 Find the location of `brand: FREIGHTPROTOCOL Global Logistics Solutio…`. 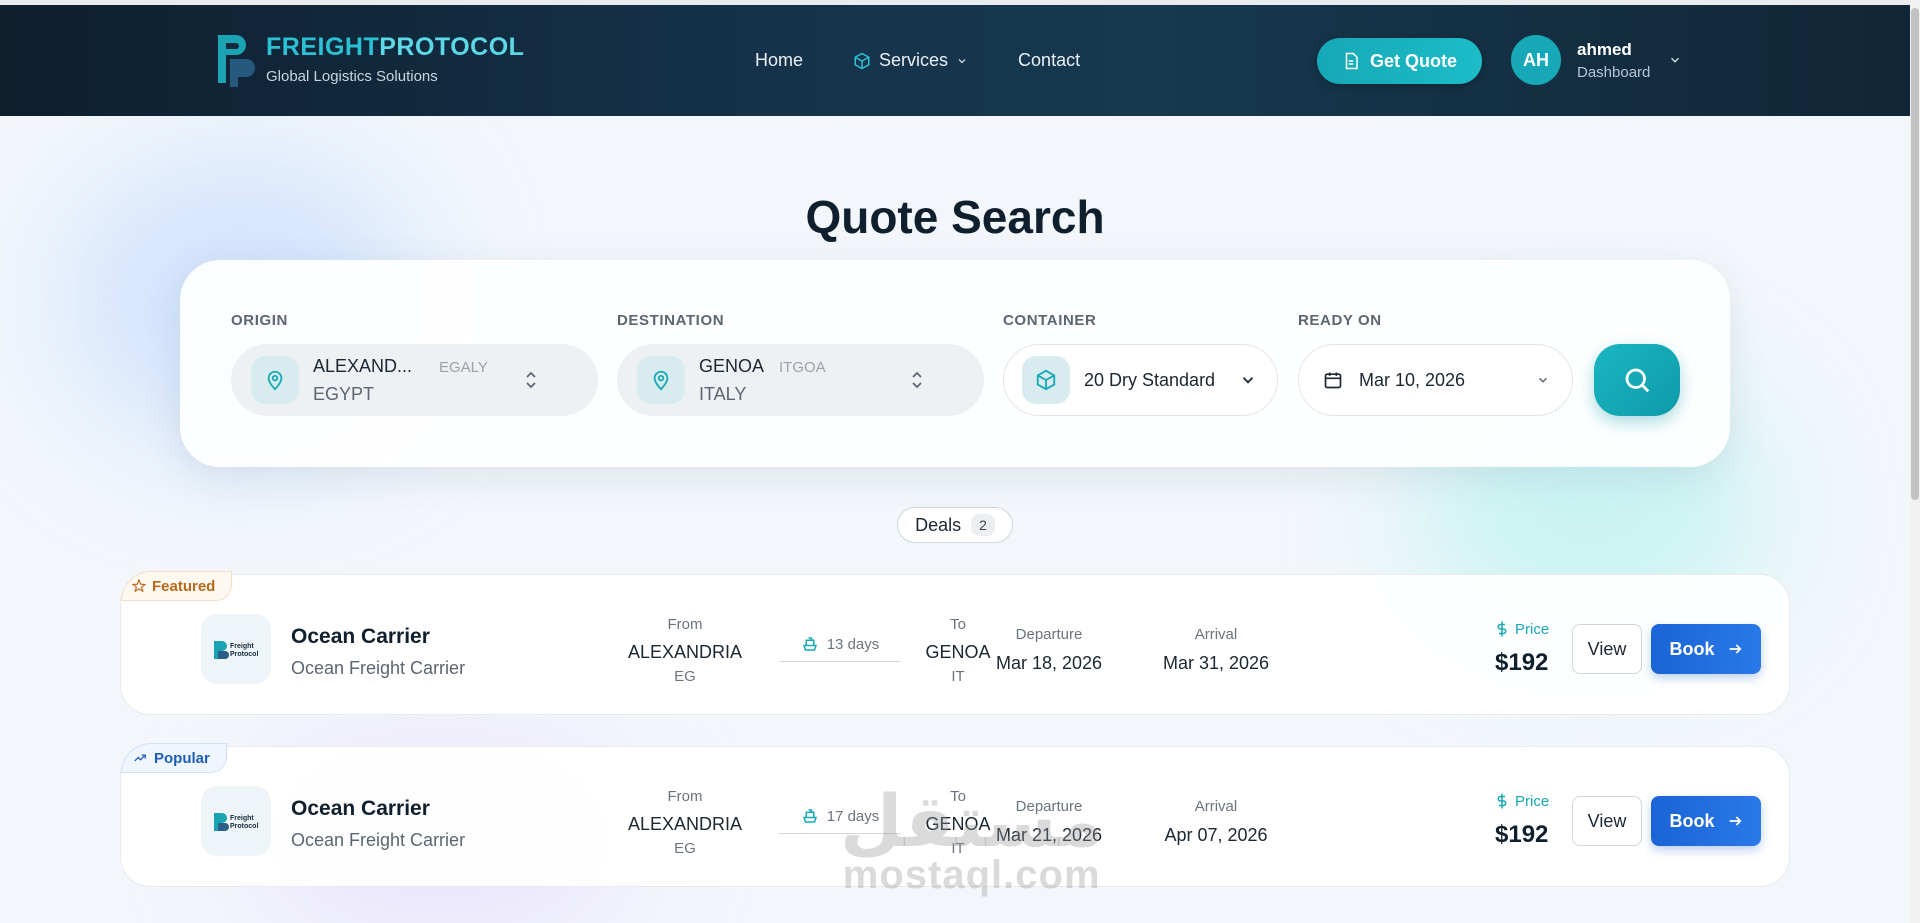

brand: FREIGHTPROTOCOL Global Logistics Solutio… is located at coordinates (369, 59).